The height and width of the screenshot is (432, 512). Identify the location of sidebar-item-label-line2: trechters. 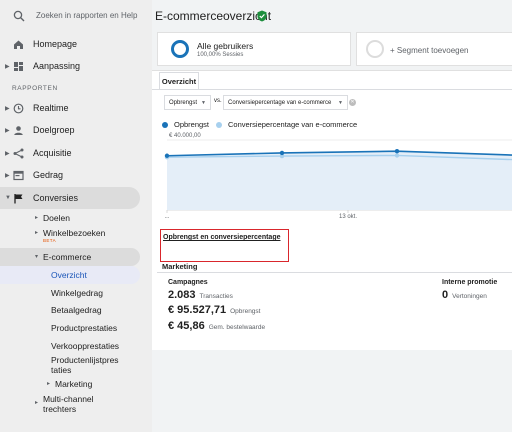
(60, 409).